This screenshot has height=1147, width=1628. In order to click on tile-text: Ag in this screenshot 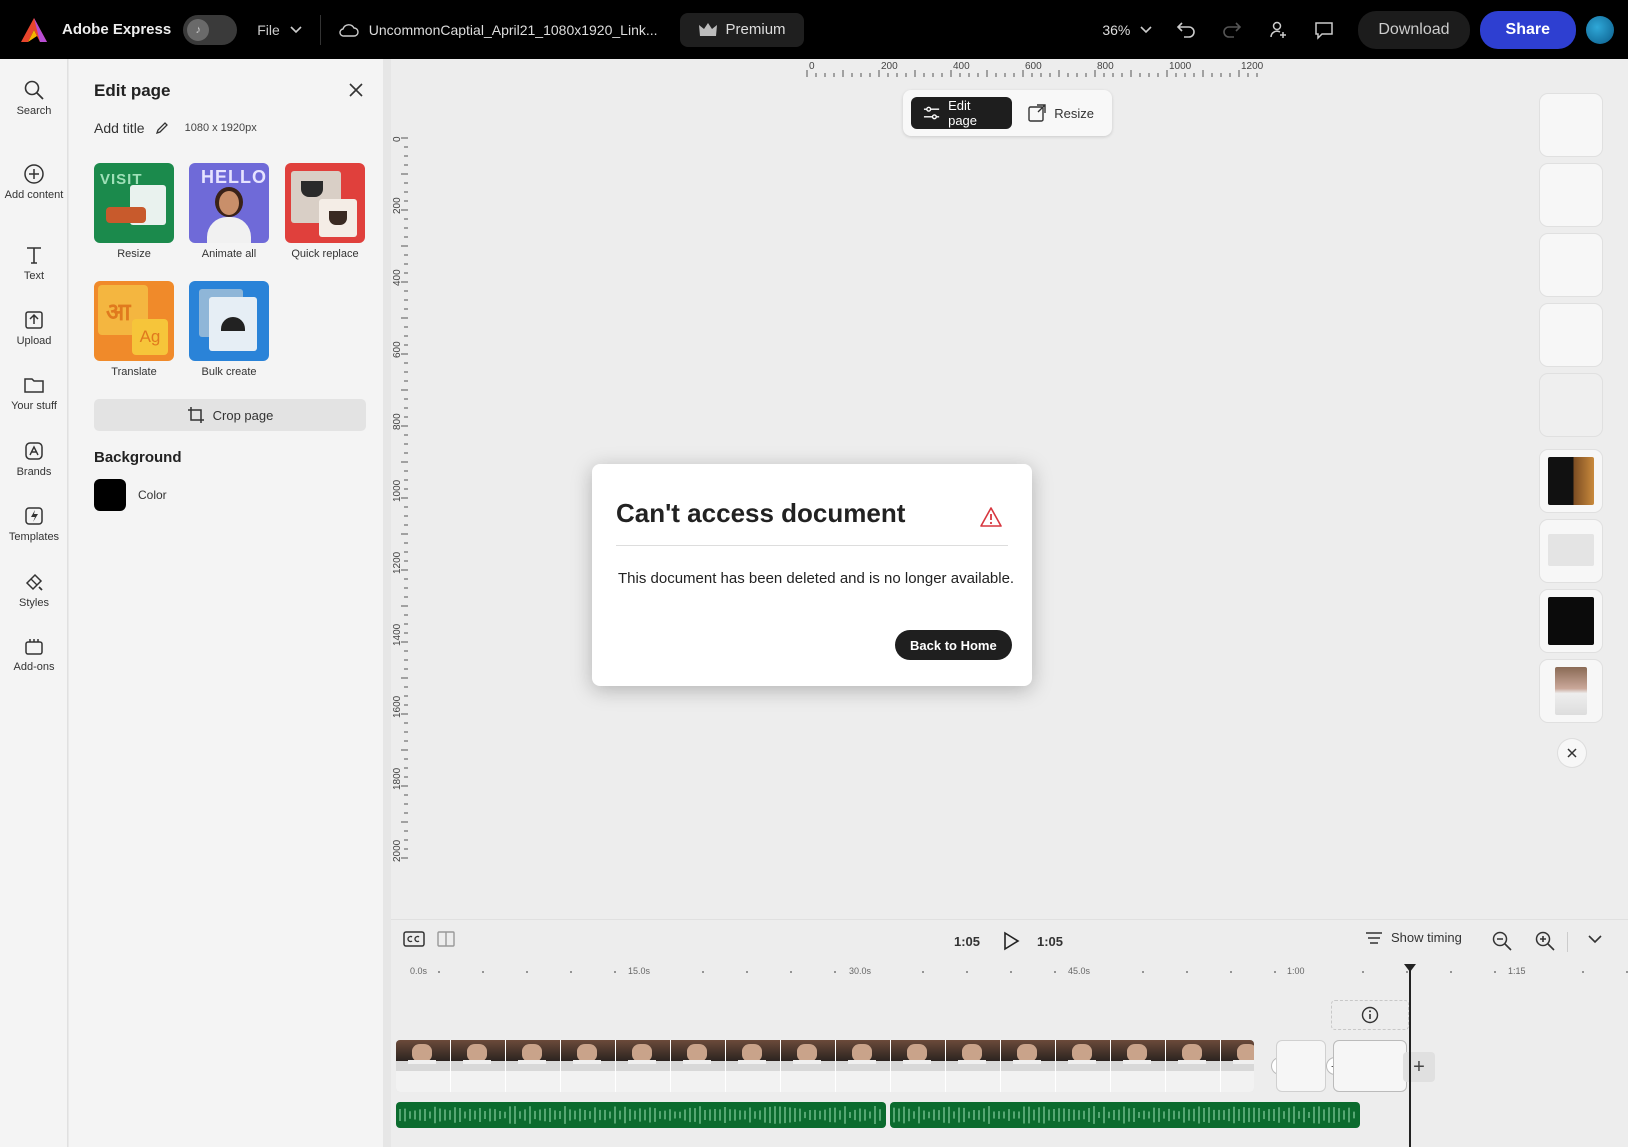, I will do `click(150, 337)`.